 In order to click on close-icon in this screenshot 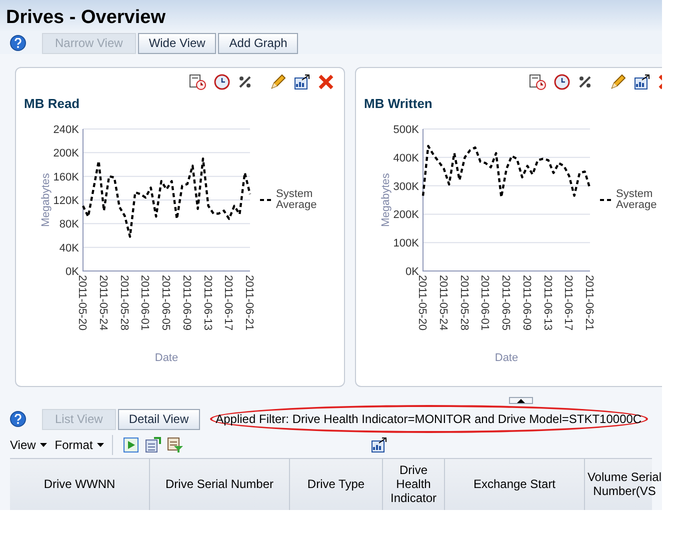, I will do `click(326, 82)`.